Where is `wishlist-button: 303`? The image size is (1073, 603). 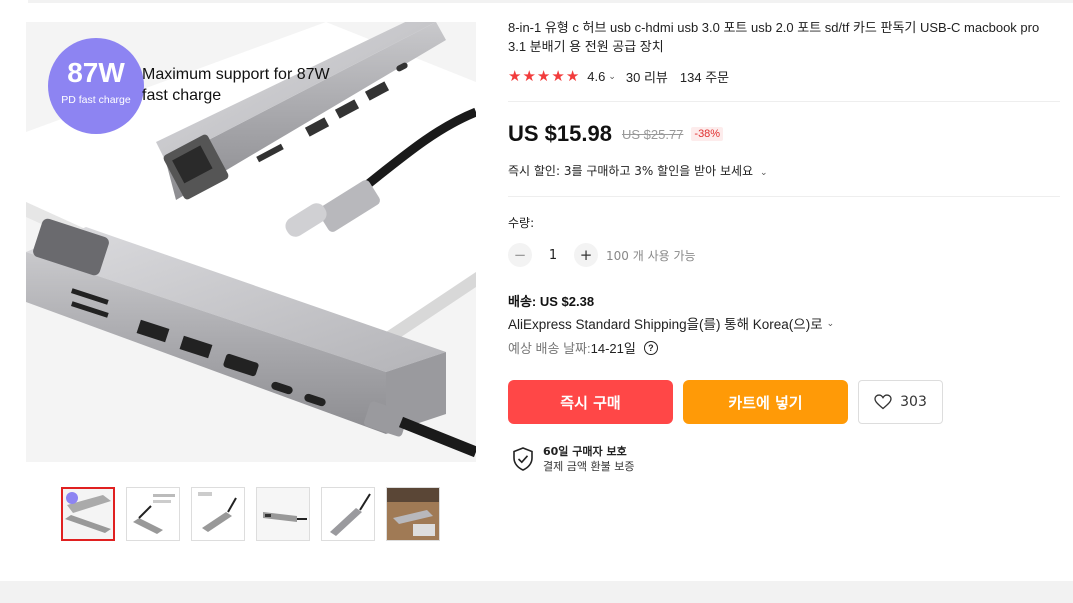
wishlist-button: 303 is located at coordinates (900, 402).